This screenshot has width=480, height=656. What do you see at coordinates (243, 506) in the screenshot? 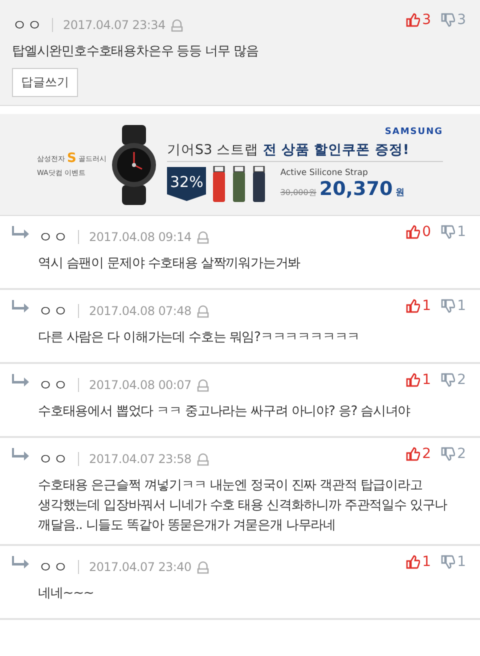
I see `comment-text: 수호태용 은근슬쩍 껴넣기ㅋㅋ 내눈엔 정국이 진짜 객관적 탑급이라고 생각했는데 입장바꿔서 니네가 수호 태용 신격화하니까 주관적일수 있구나 깨달음.. 니들도 똑같아 똥묻은개가 겨묻은개 나무라네` at bounding box center [243, 506].